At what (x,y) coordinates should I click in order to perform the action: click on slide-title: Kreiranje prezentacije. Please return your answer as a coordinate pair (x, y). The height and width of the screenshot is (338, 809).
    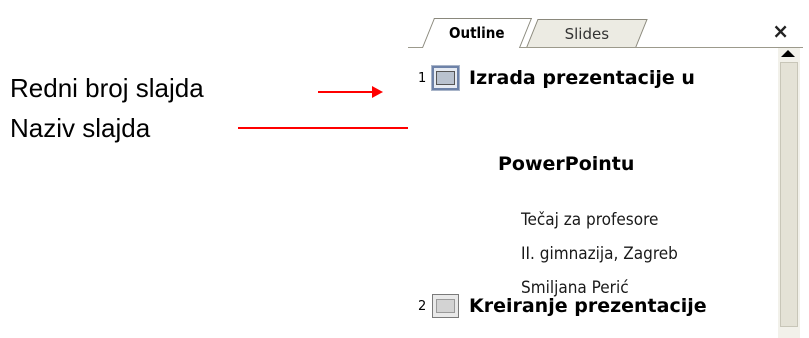
    Looking at the image, I should click on (588, 306).